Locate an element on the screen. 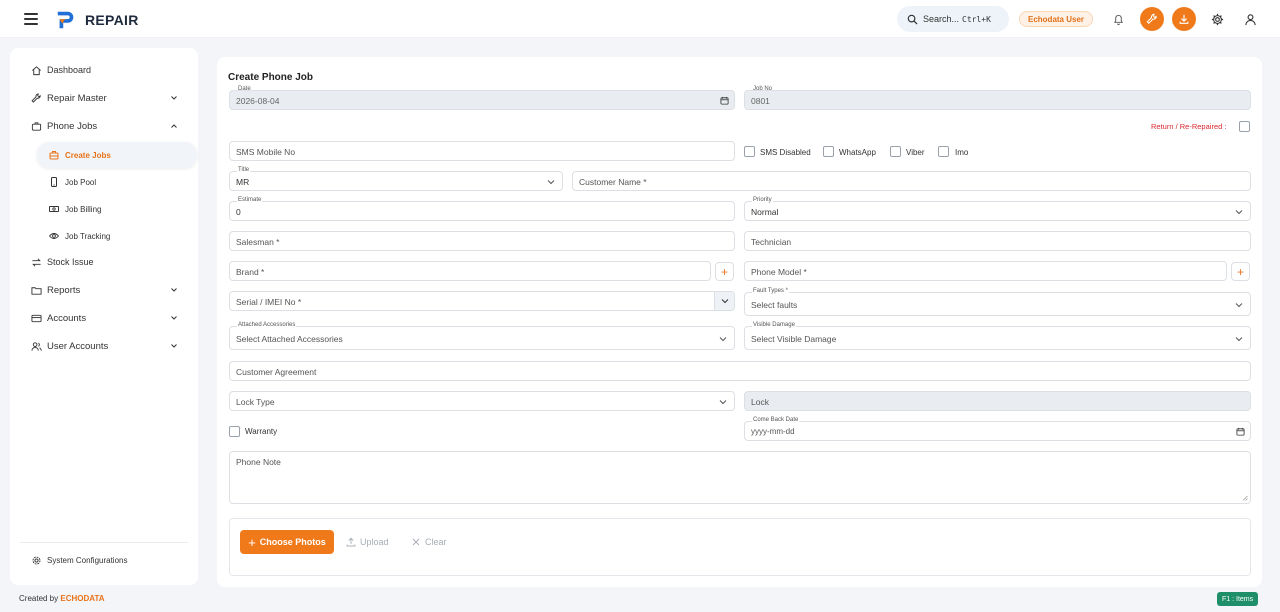 This screenshot has width=1280, height=612. bell-icon is located at coordinates (1118, 19).